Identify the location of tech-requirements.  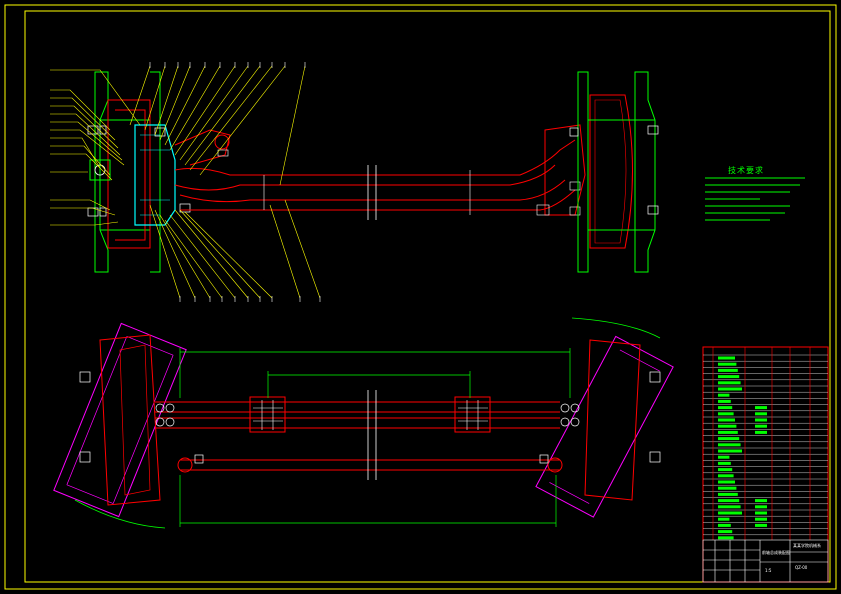
(755, 199).